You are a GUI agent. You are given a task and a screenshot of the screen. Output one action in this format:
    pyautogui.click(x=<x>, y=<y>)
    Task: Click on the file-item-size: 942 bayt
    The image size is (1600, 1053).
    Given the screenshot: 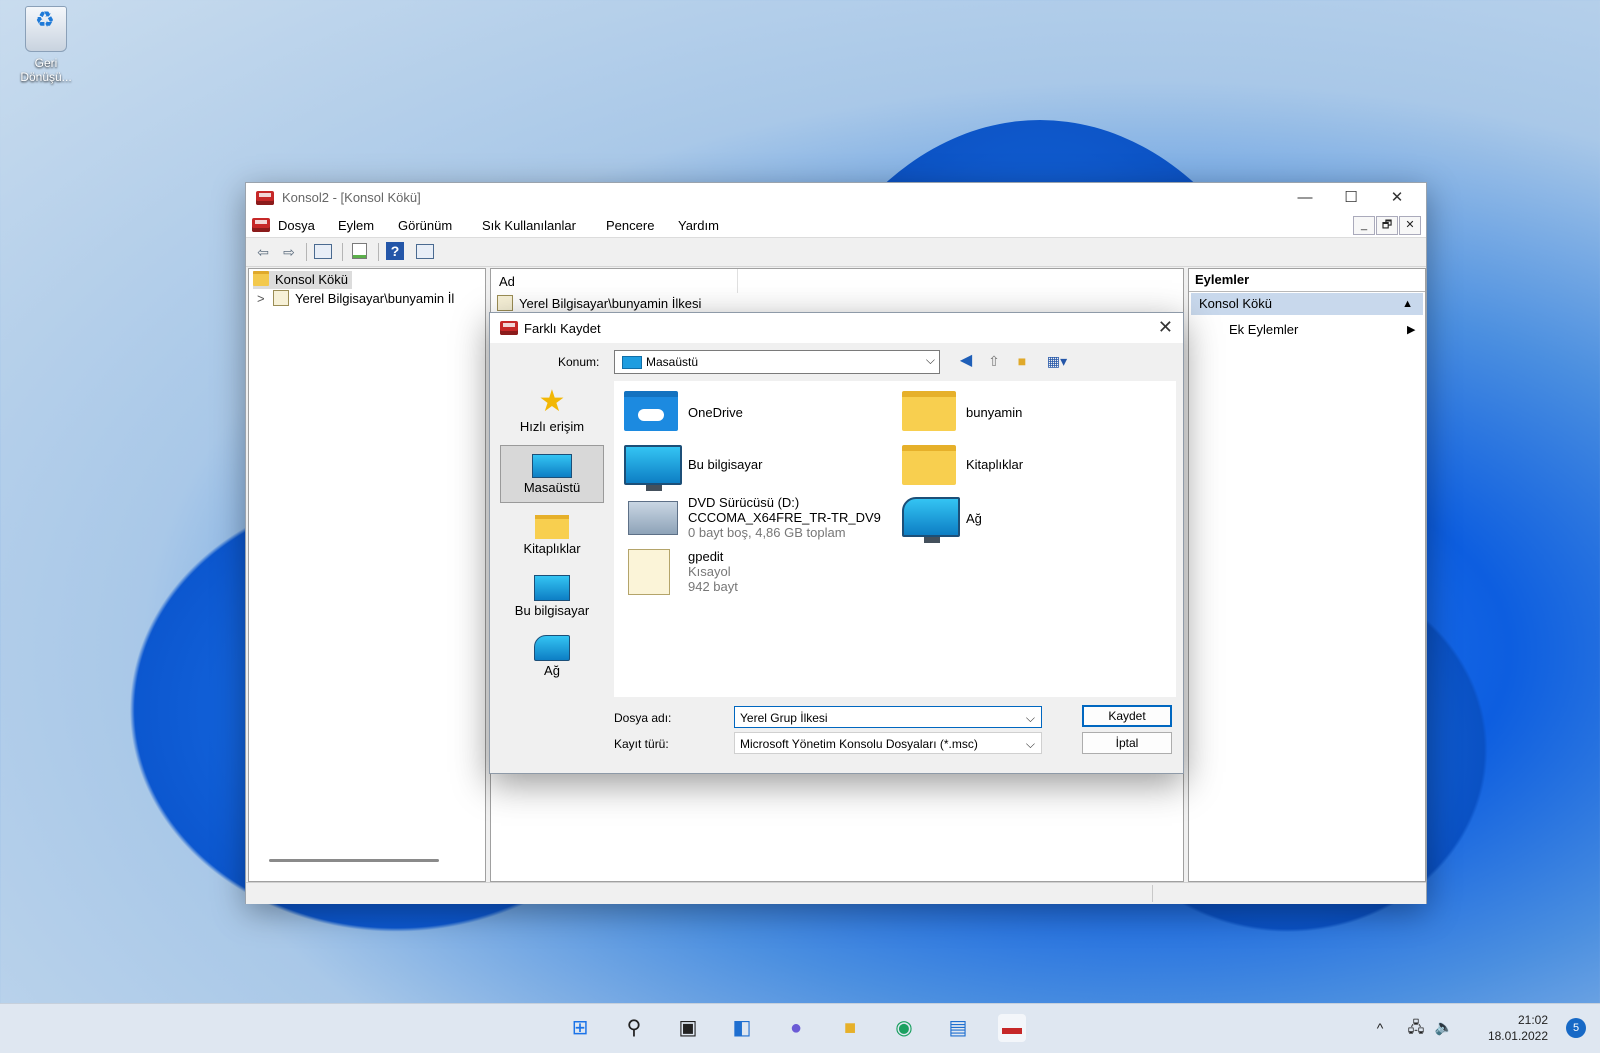 What is the action you would take?
    pyautogui.click(x=713, y=586)
    